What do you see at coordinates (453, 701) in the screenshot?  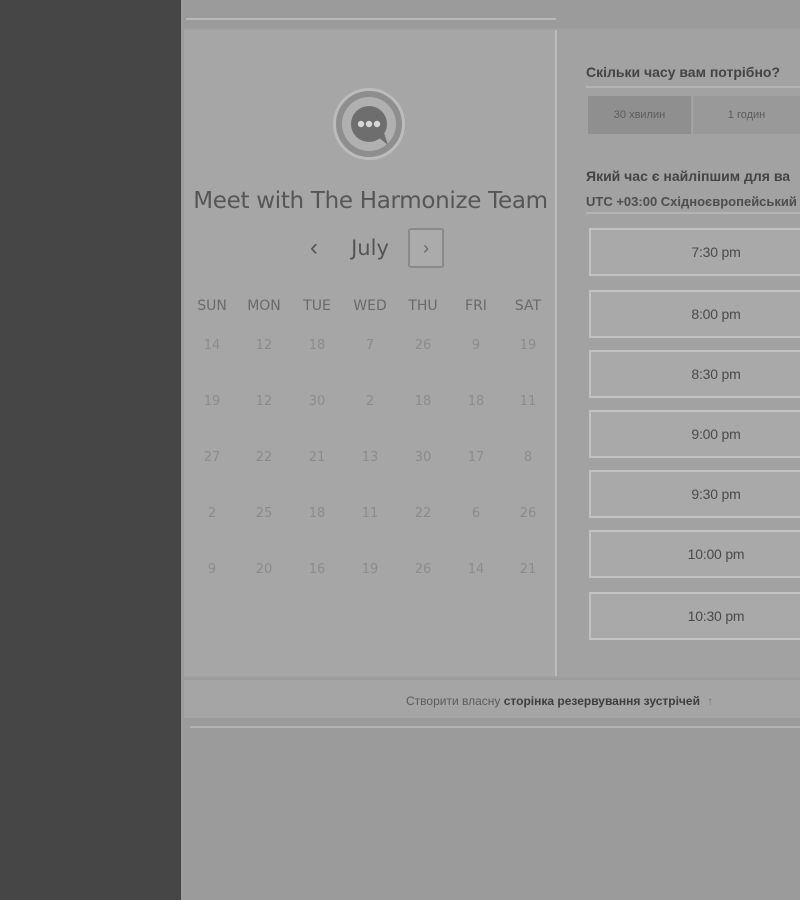 I see `footer-prefix: Створити власну` at bounding box center [453, 701].